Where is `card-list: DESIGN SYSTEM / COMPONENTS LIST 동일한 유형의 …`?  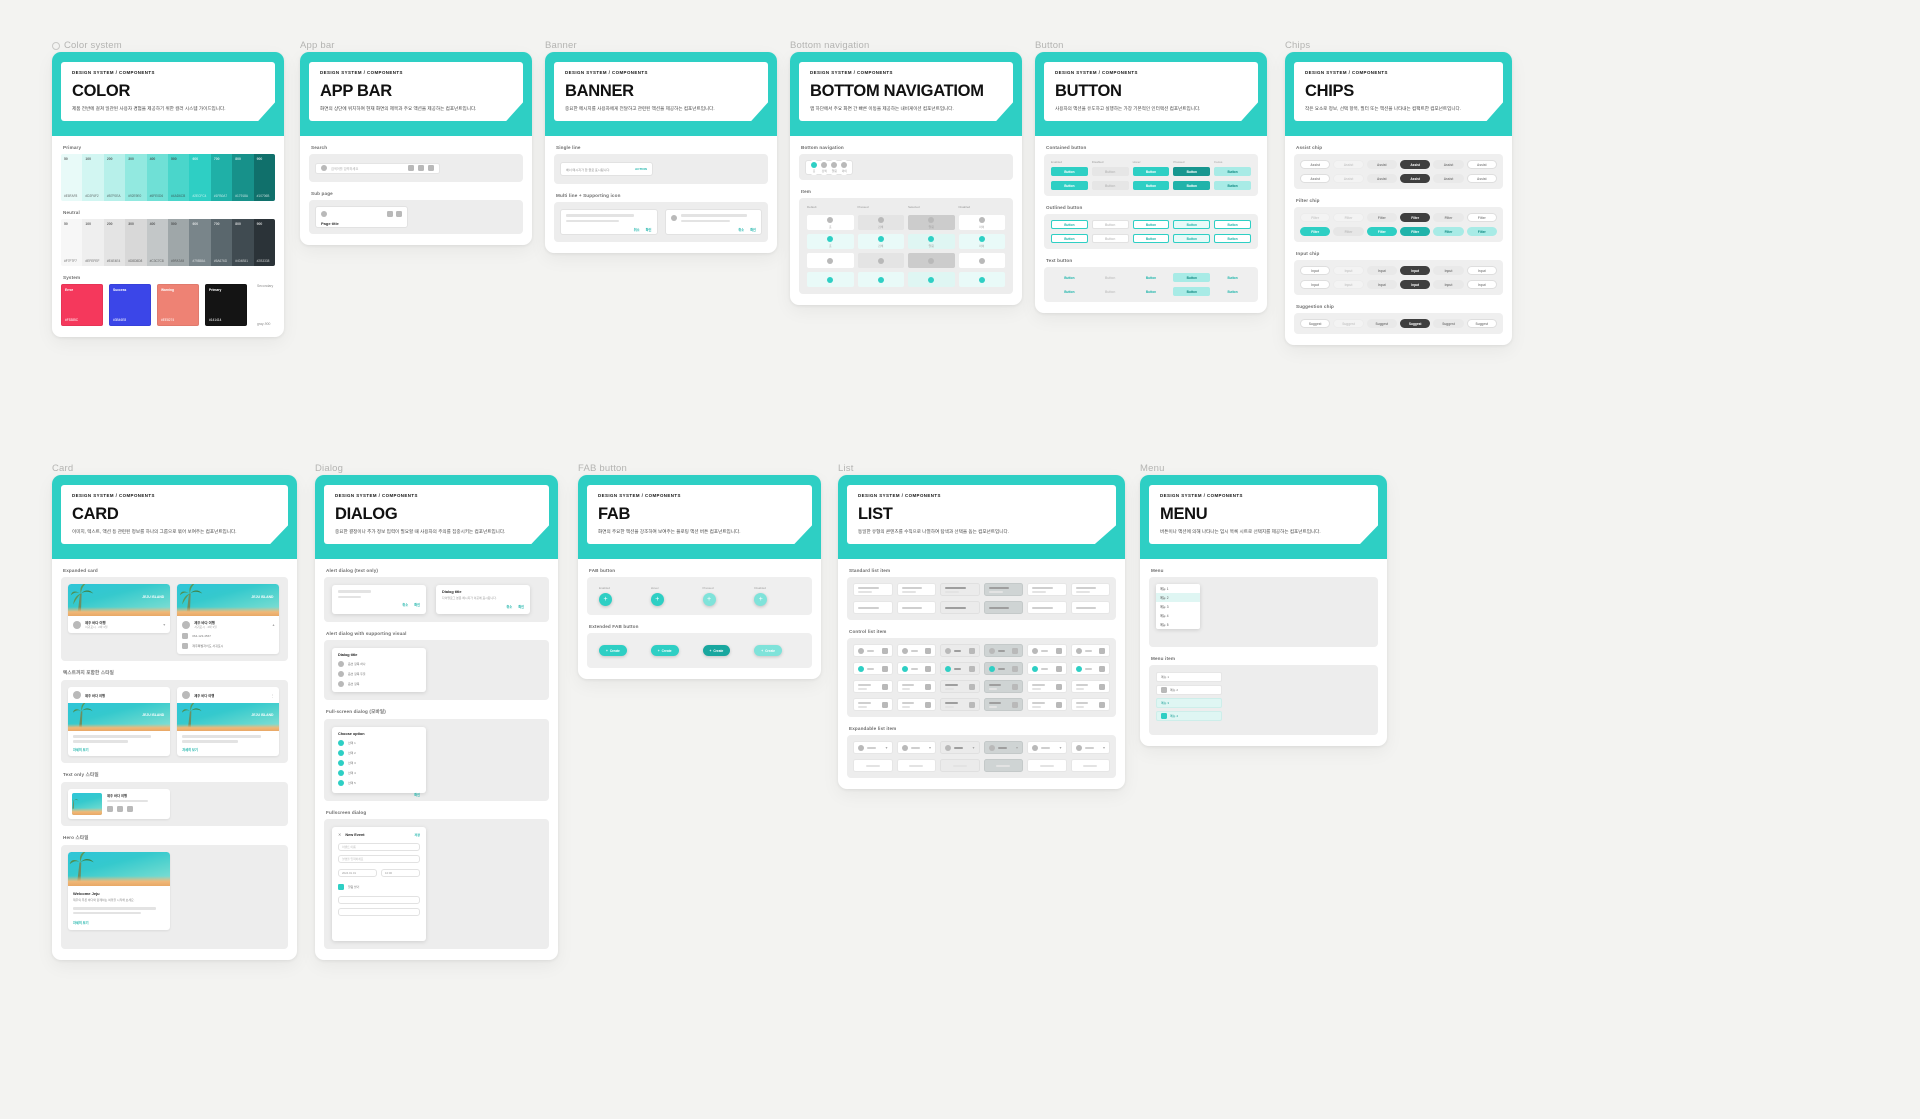
card-list: DESIGN SYSTEM / COMPONENTS LIST 동일한 유형의 … is located at coordinates (981, 632).